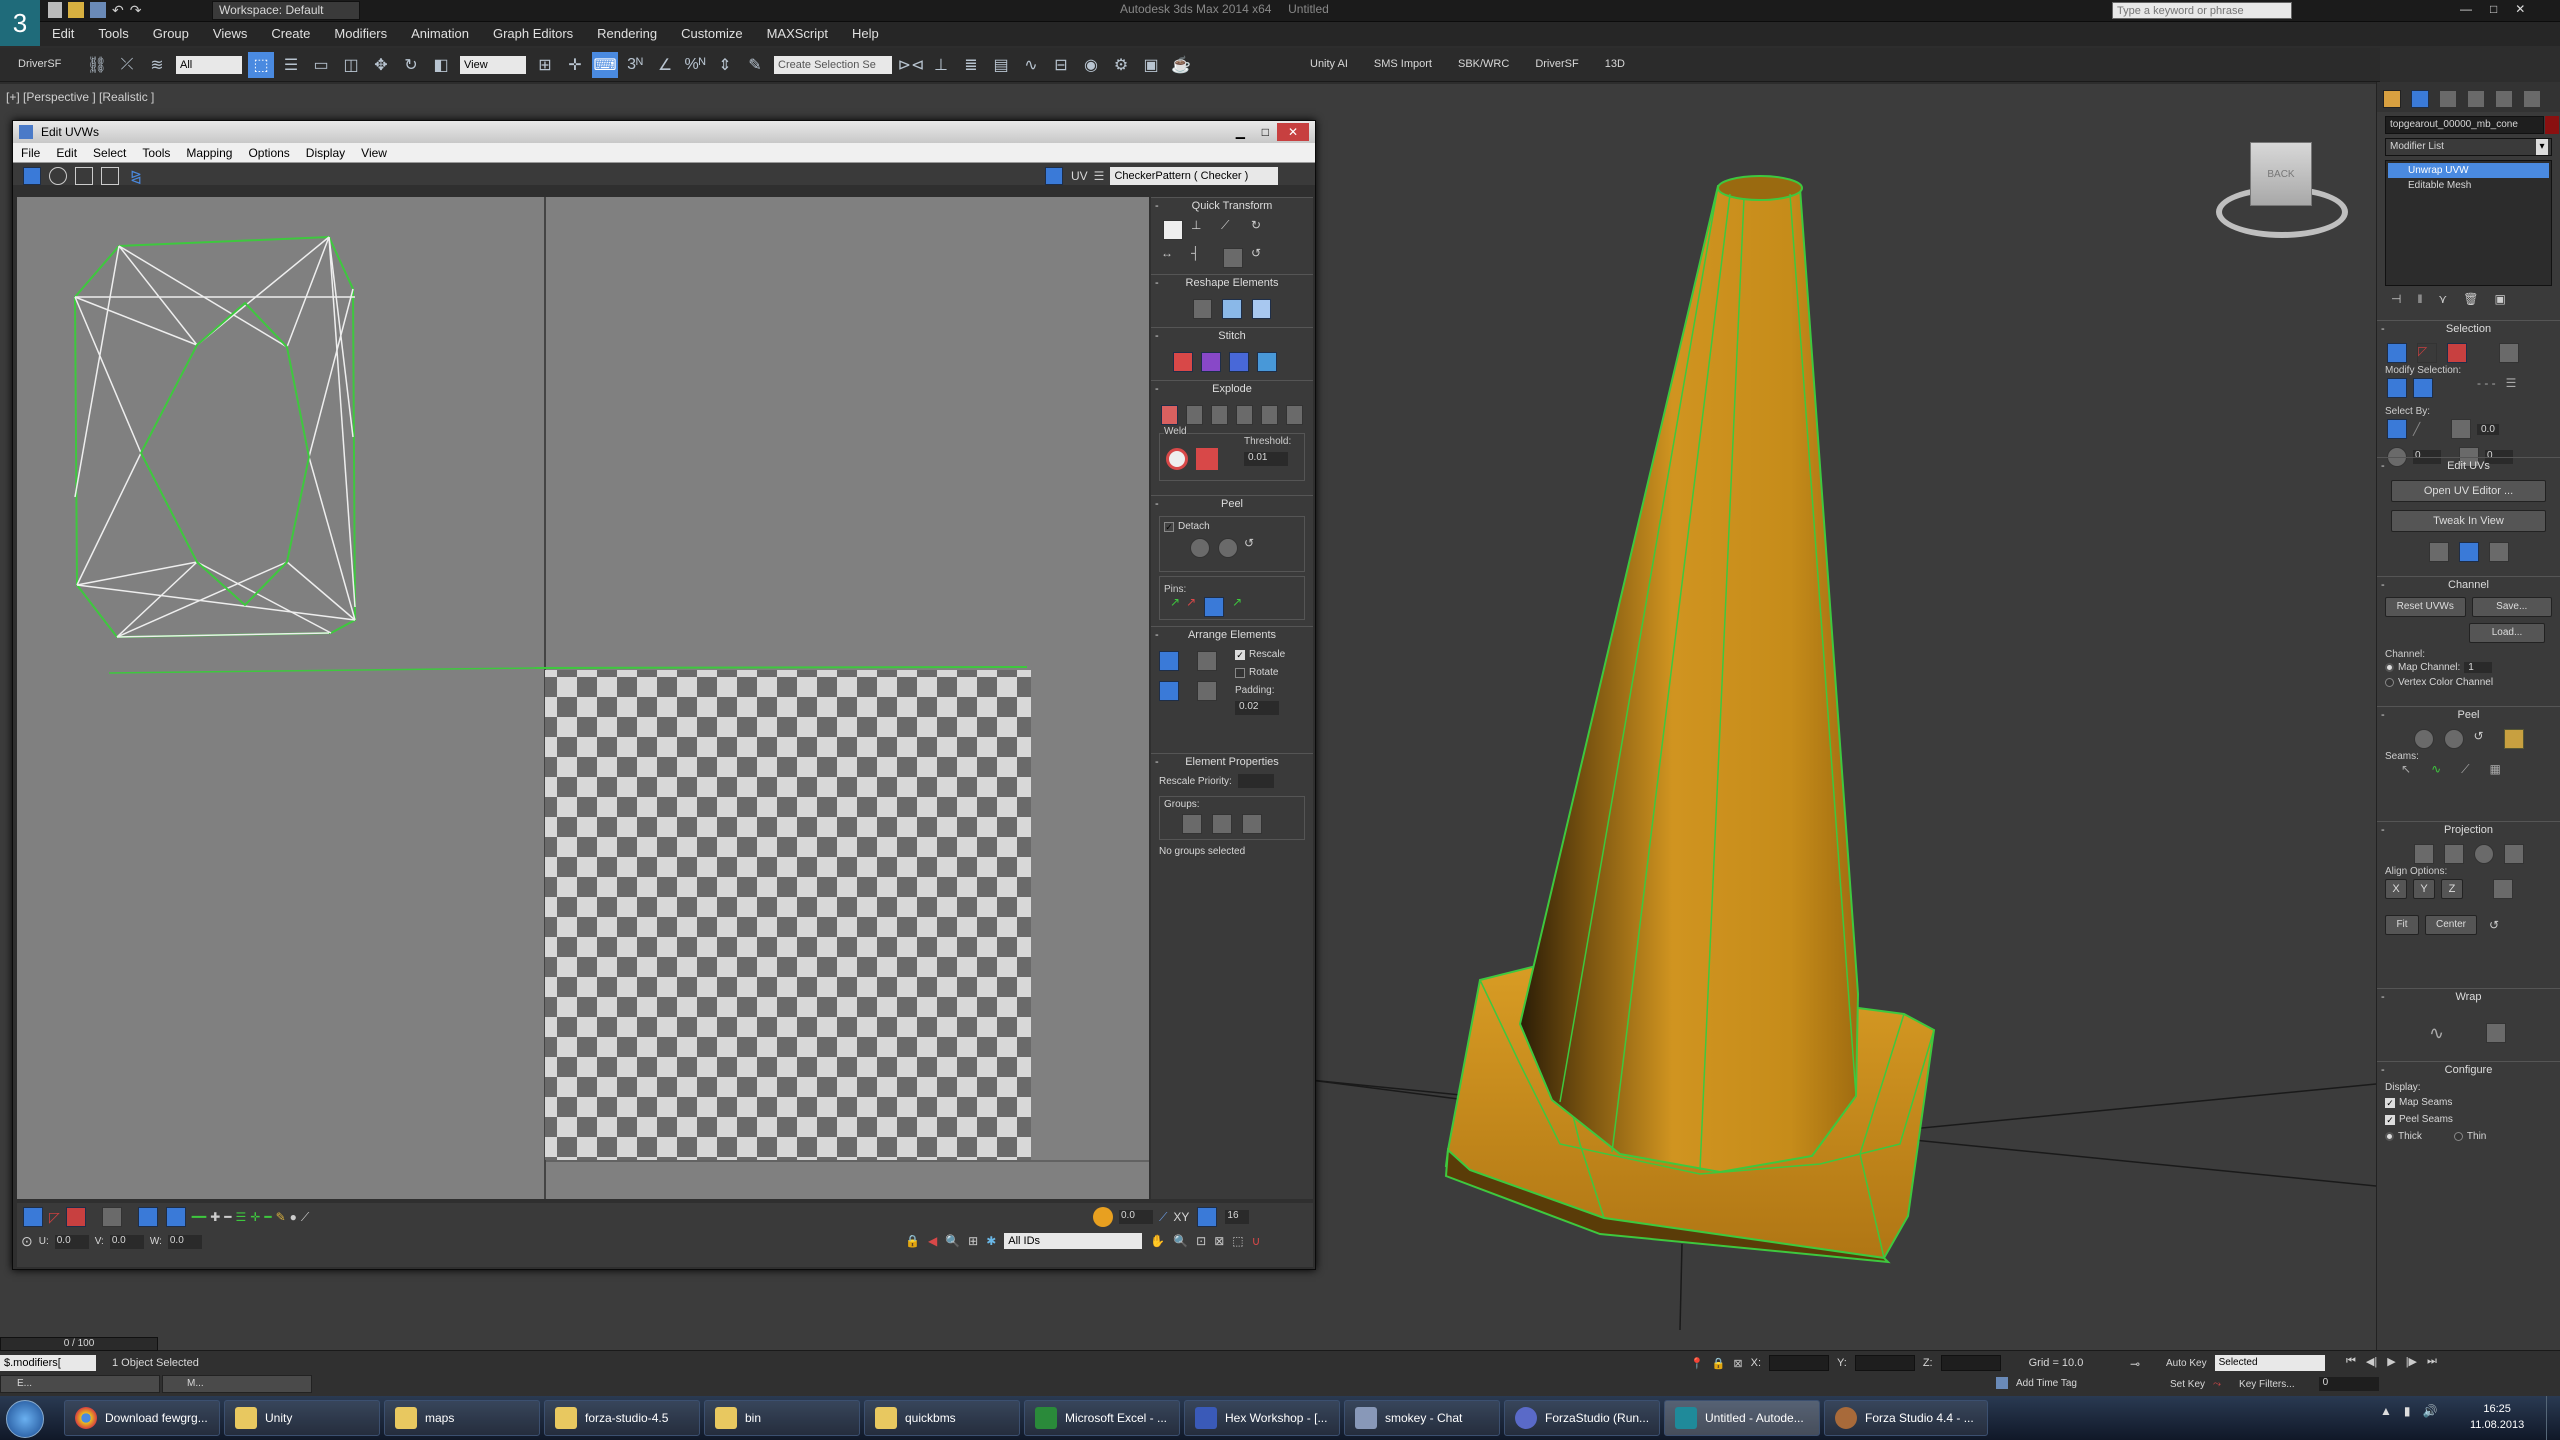 The width and height of the screenshot is (2560, 1440). Describe the element at coordinates (2468, 552) in the screenshot. I see `quick-align-icon` at that location.